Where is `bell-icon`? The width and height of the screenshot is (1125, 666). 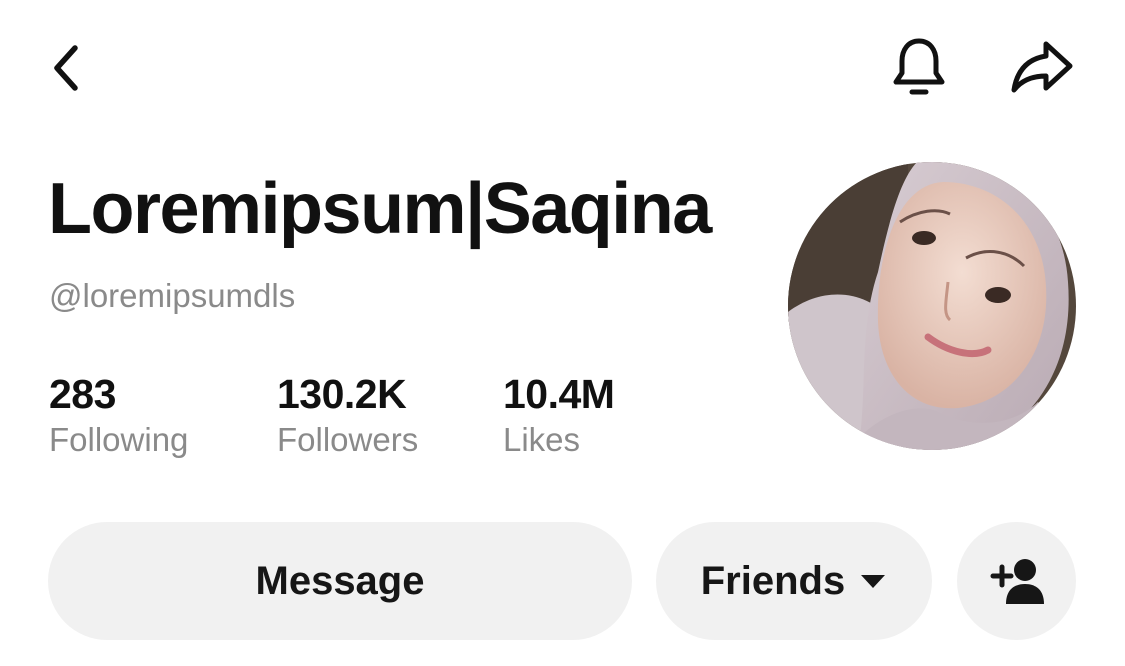
bell-icon is located at coordinates (919, 66).